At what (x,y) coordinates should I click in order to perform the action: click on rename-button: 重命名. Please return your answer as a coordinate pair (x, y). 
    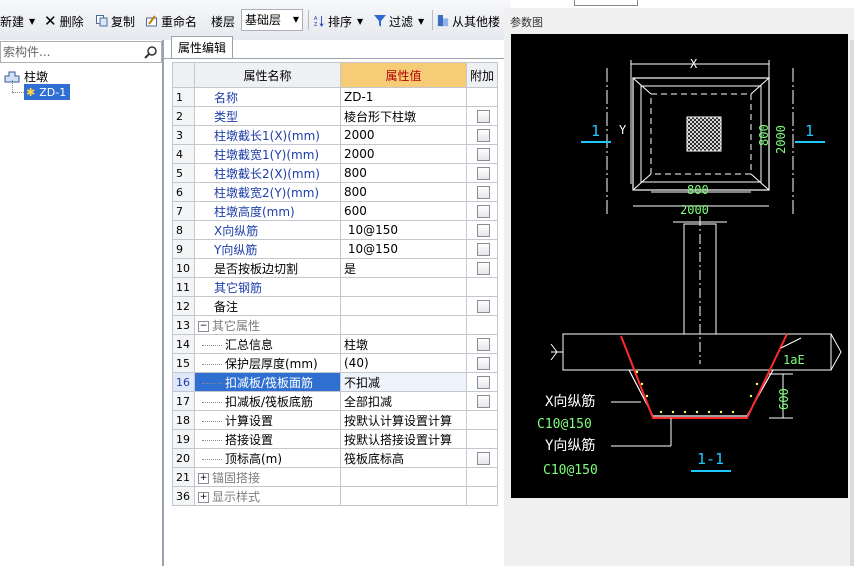
    Looking at the image, I should click on (171, 21).